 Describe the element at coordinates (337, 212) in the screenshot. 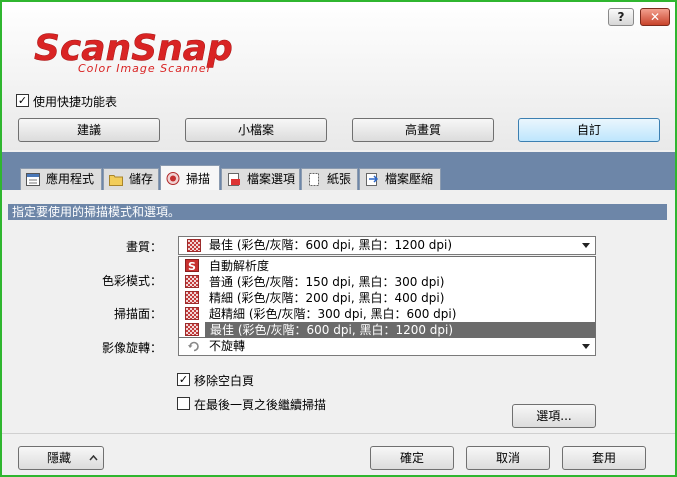

I see `panel-description: 指定要使用的掃描模式和選項。` at that location.